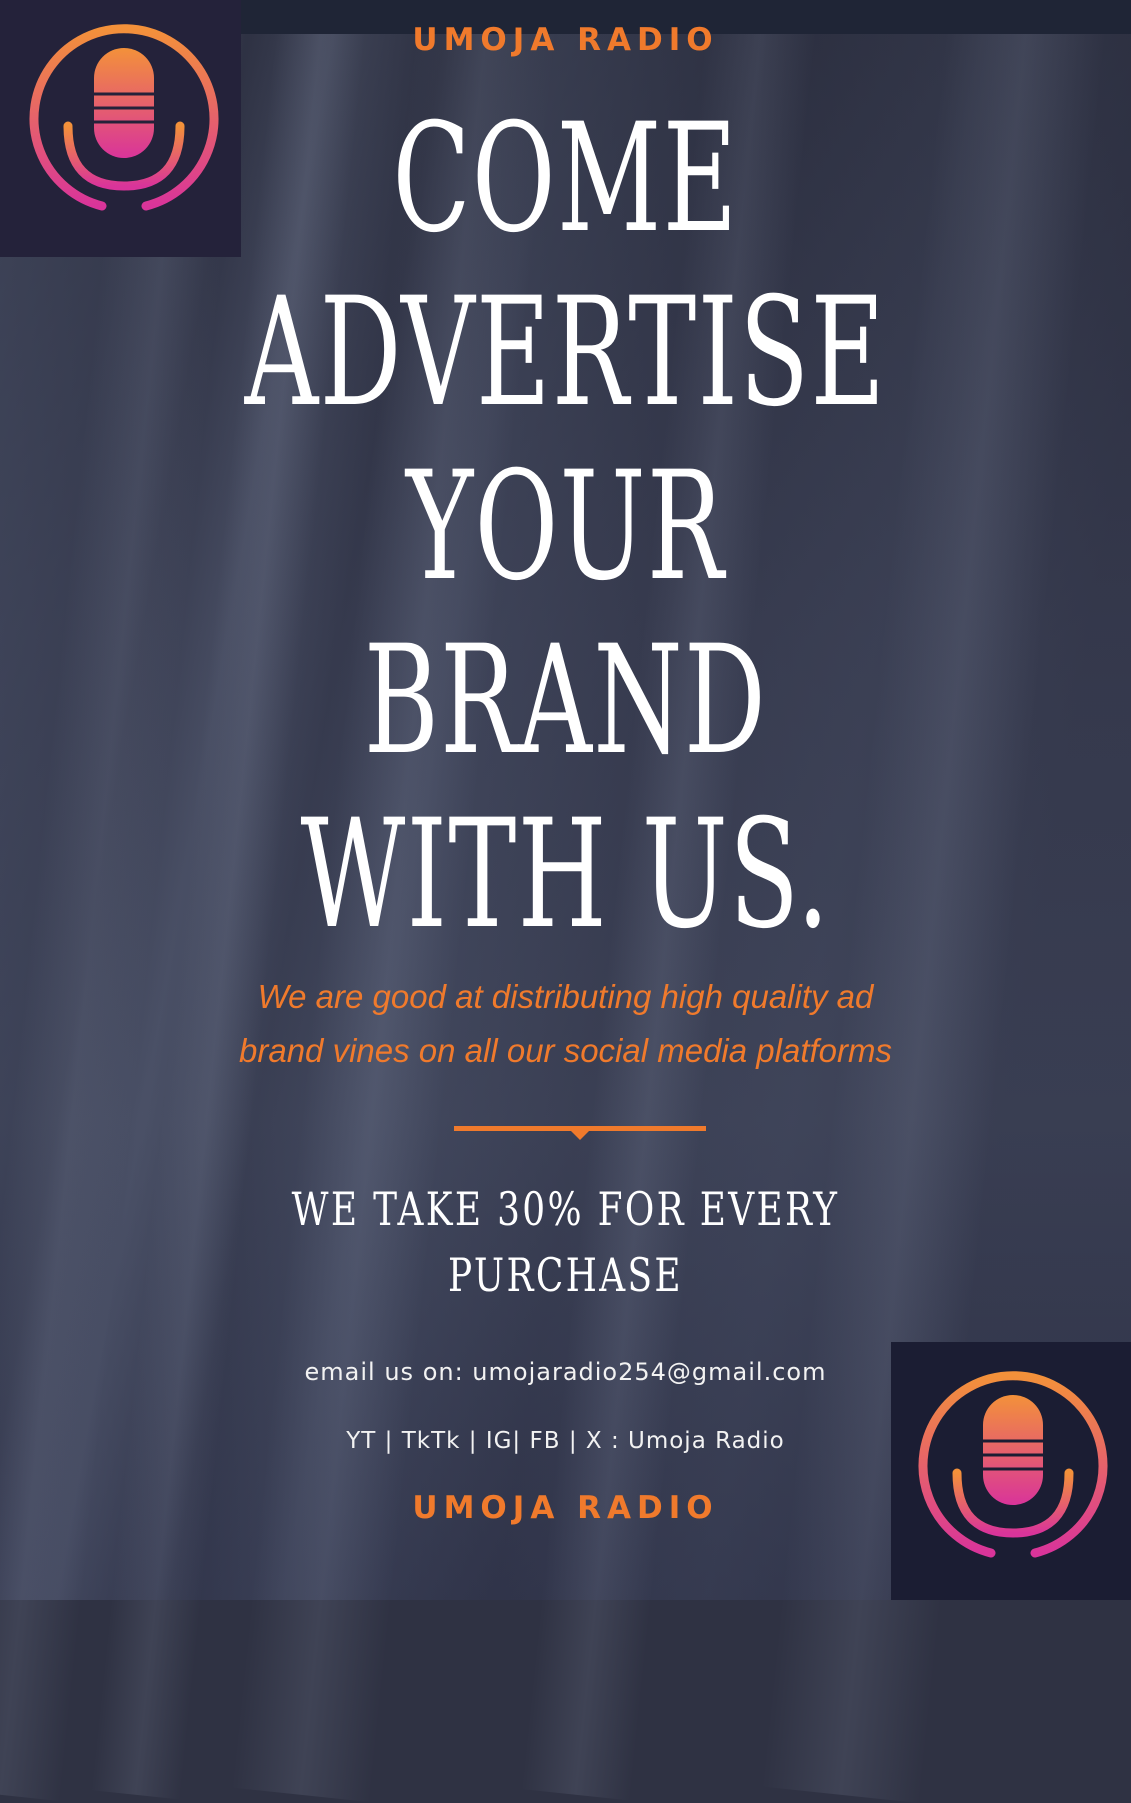 The height and width of the screenshot is (1803, 1131). What do you see at coordinates (1013, 1482) in the screenshot?
I see `podcast-microphone-logo-icon` at bounding box center [1013, 1482].